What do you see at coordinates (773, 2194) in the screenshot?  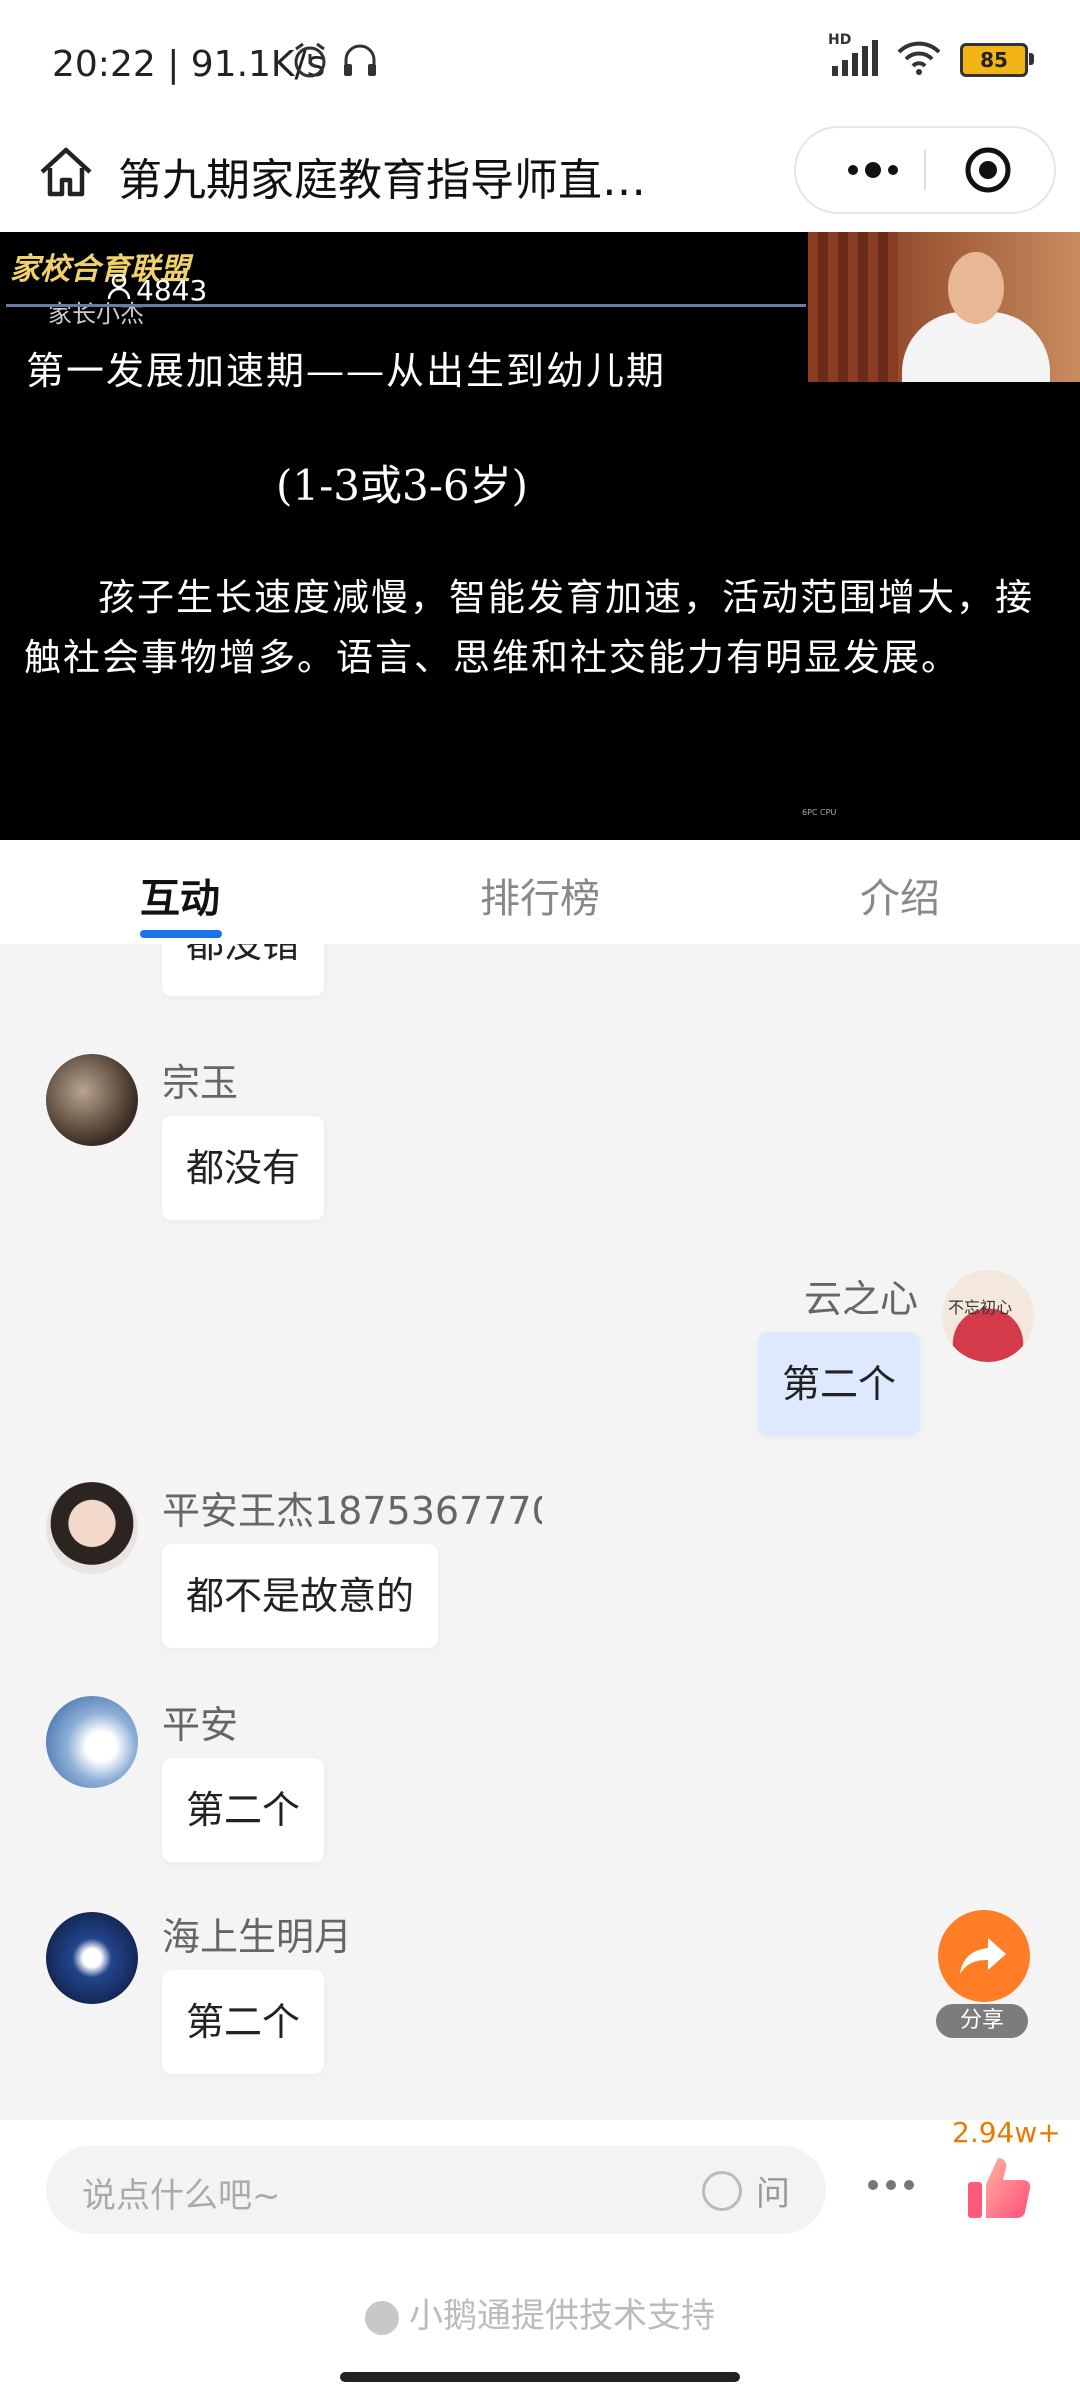 I see `ask-label: 问` at bounding box center [773, 2194].